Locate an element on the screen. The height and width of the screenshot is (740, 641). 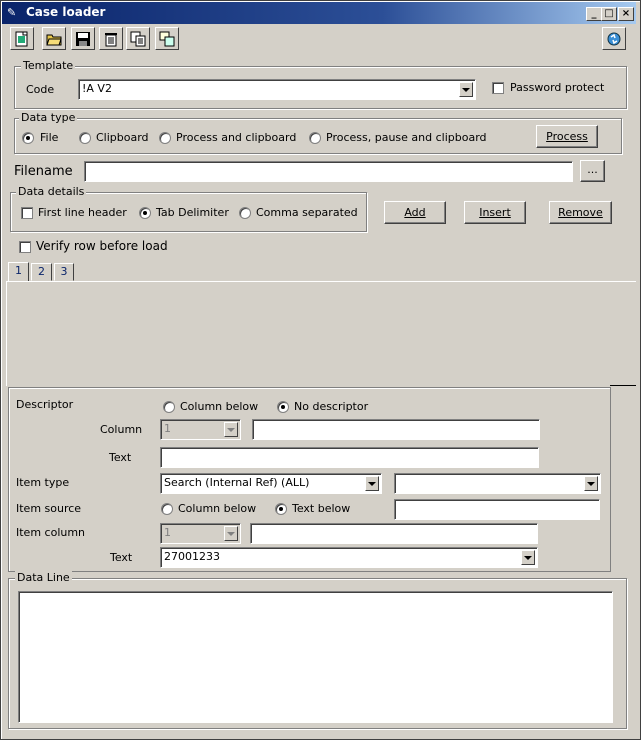
item-column-value: 1 is located at coordinates (167, 532).